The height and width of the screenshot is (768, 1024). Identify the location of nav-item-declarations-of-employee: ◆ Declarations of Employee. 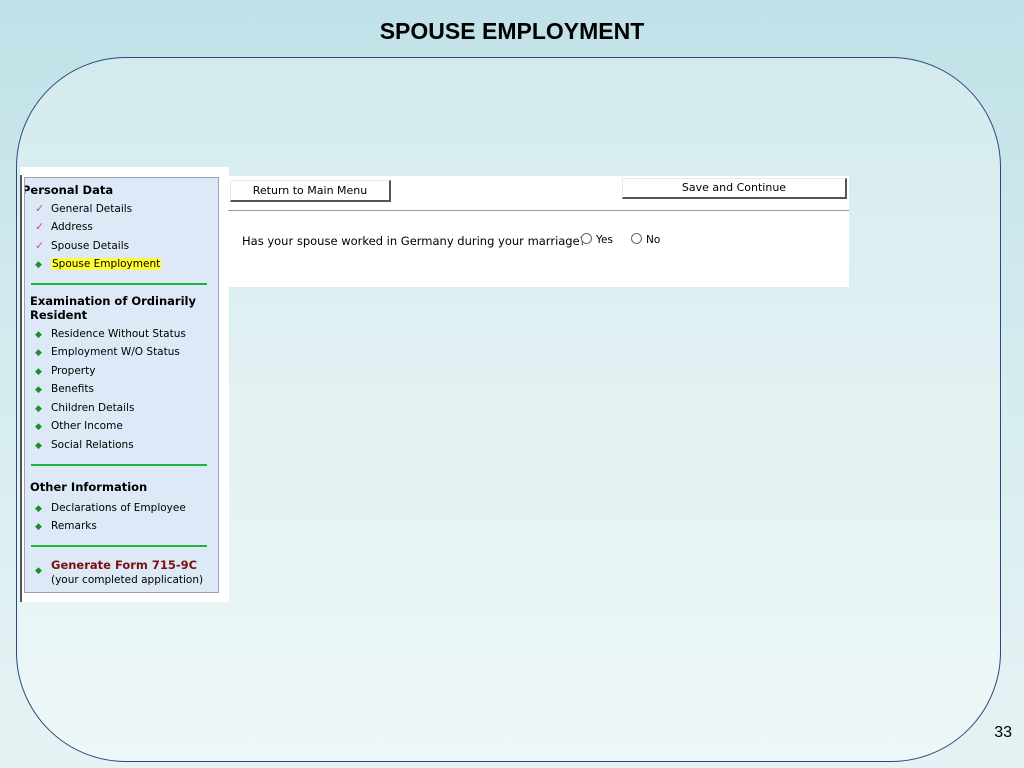
(110, 508).